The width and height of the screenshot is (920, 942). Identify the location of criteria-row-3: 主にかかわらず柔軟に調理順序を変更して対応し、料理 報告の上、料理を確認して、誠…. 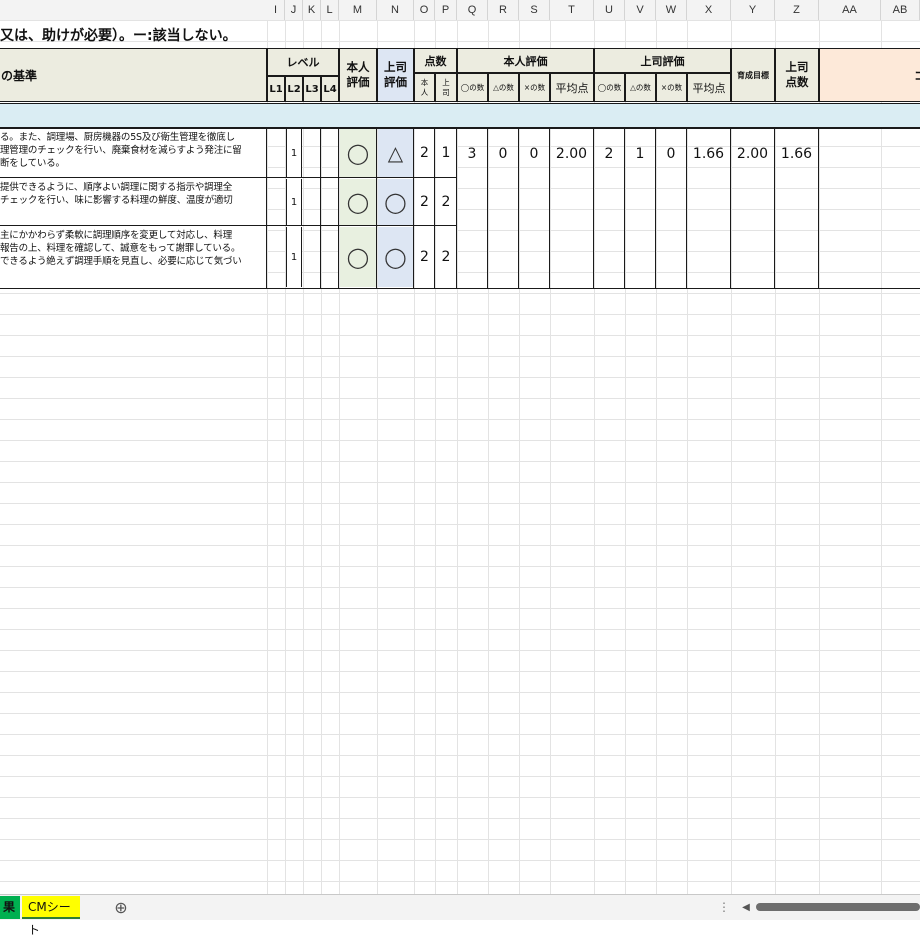
(133, 257).